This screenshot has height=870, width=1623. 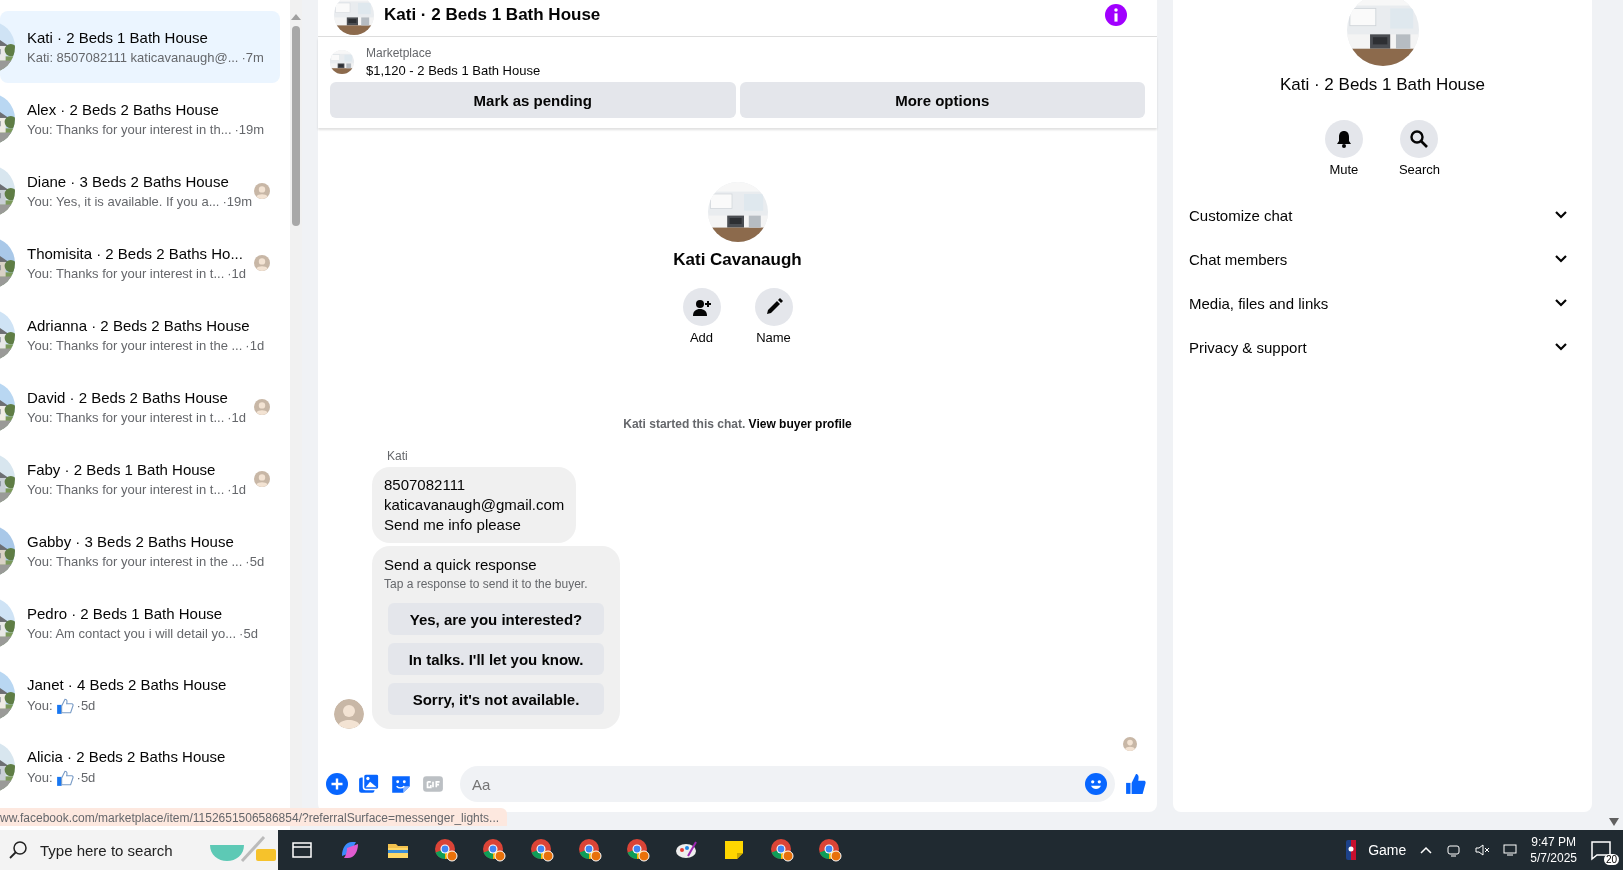 What do you see at coordinates (296, 126) in the screenshot?
I see `scrollbar-thumb` at bounding box center [296, 126].